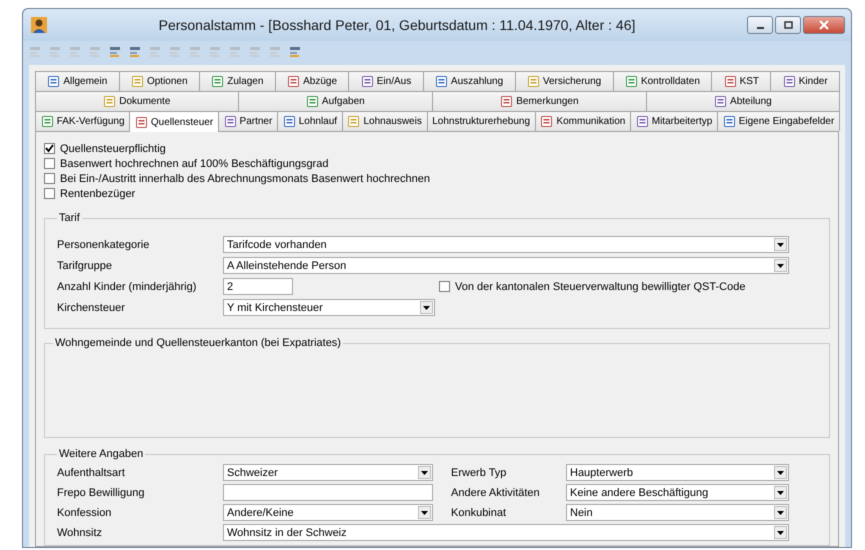  I want to click on close-button, so click(824, 25).